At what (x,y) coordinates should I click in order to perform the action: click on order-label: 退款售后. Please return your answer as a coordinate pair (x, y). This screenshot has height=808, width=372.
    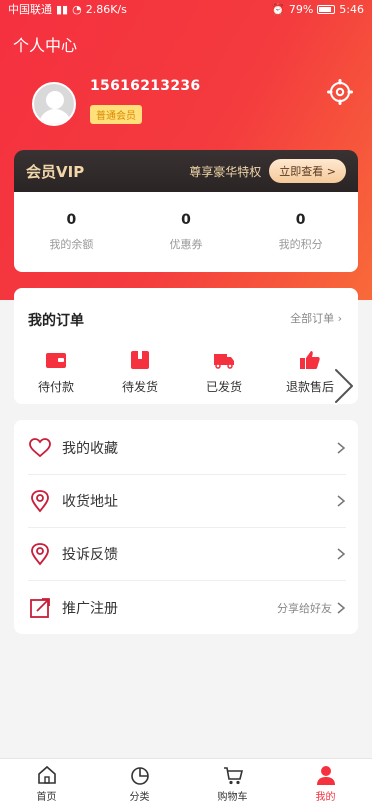
    Looking at the image, I should click on (309, 387).